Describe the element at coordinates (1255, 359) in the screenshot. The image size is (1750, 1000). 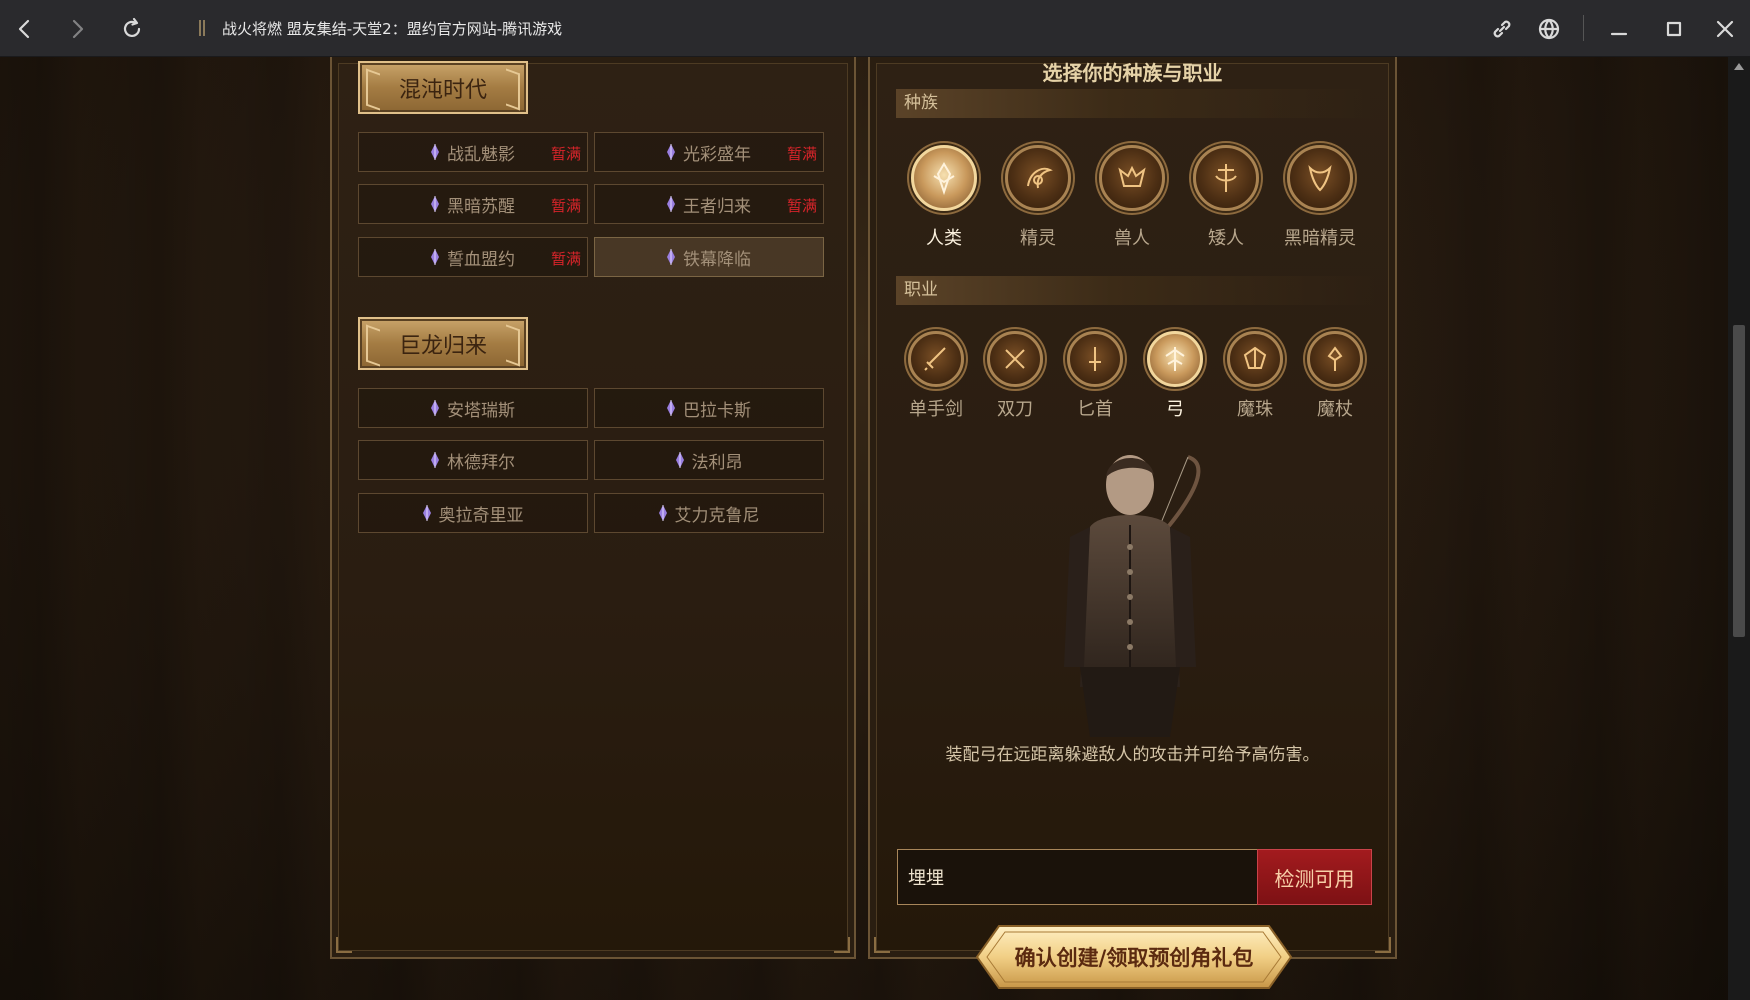
I see `class-orb-icon` at that location.